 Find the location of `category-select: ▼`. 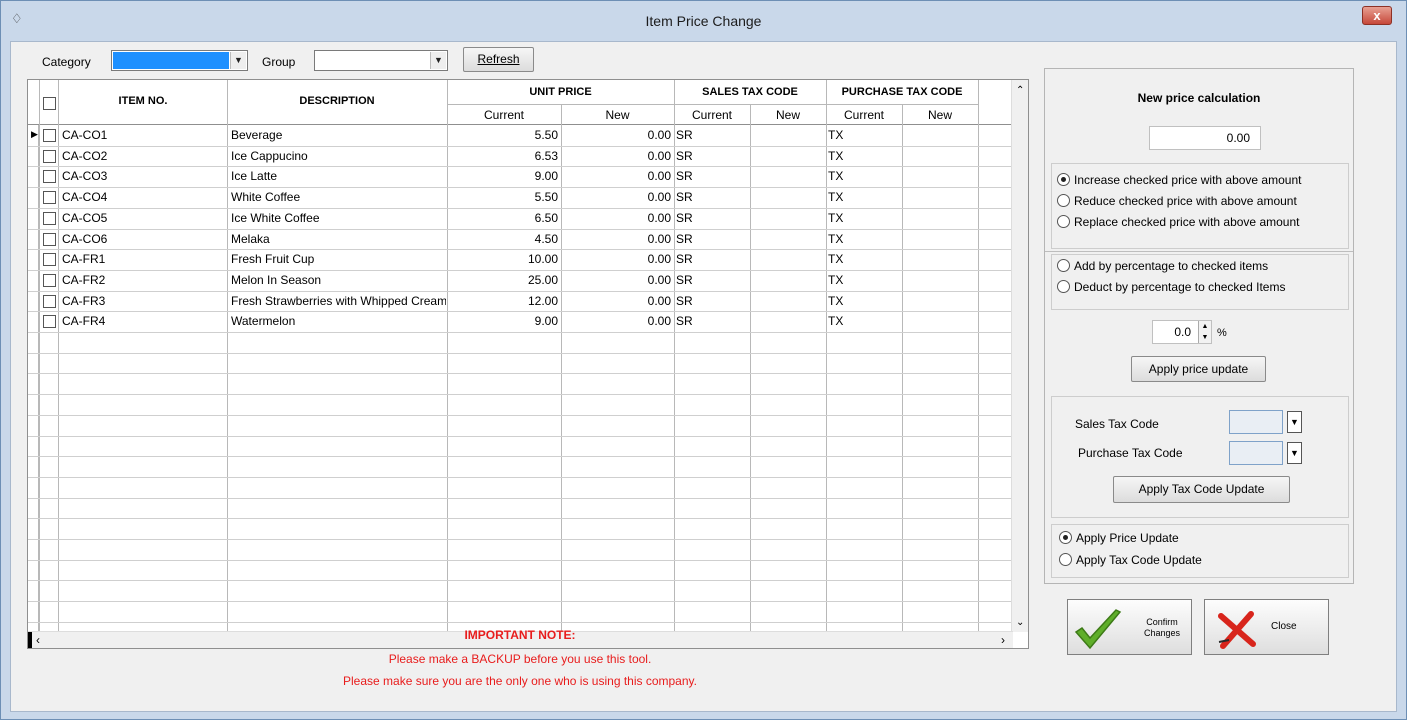

category-select: ▼ is located at coordinates (179, 60).